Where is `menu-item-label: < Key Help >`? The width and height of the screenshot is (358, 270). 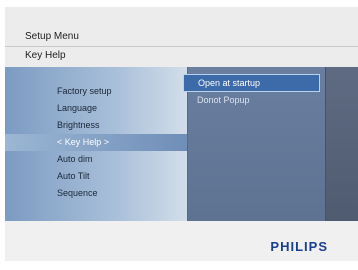 menu-item-label: < Key Help > is located at coordinates (83, 142).